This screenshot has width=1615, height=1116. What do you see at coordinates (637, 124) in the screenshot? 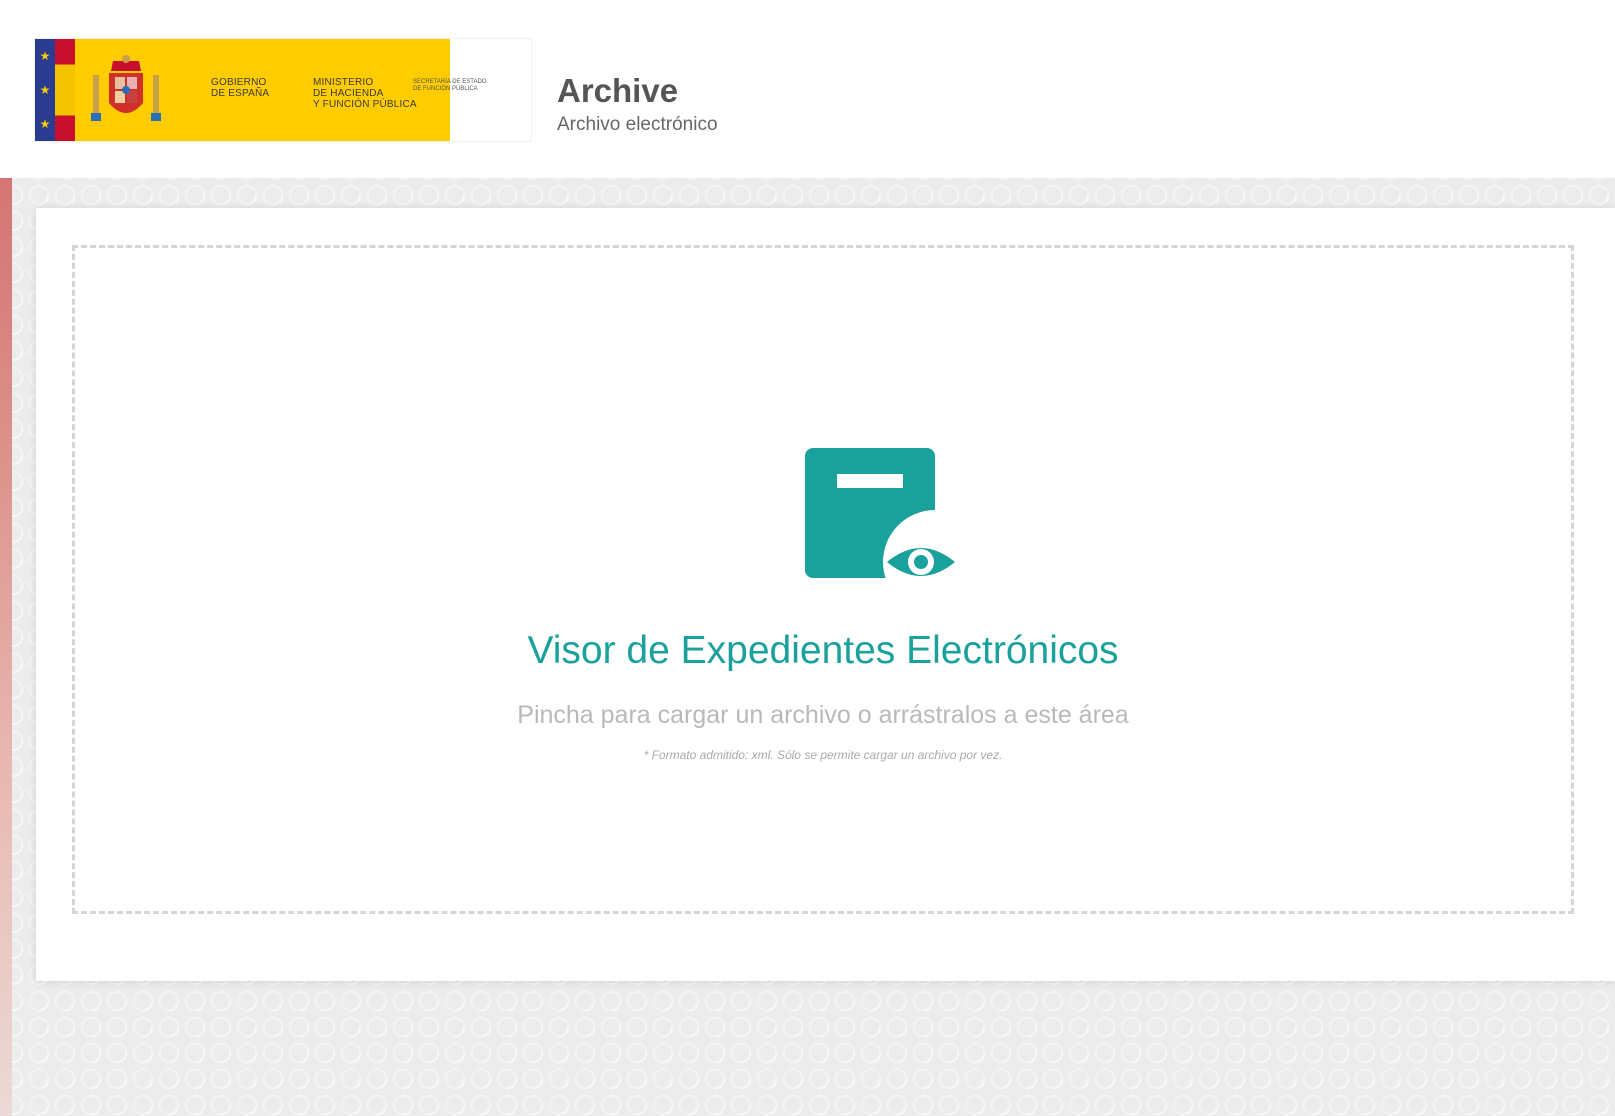
I see `app-subtitle: Archivo electrónico` at bounding box center [637, 124].